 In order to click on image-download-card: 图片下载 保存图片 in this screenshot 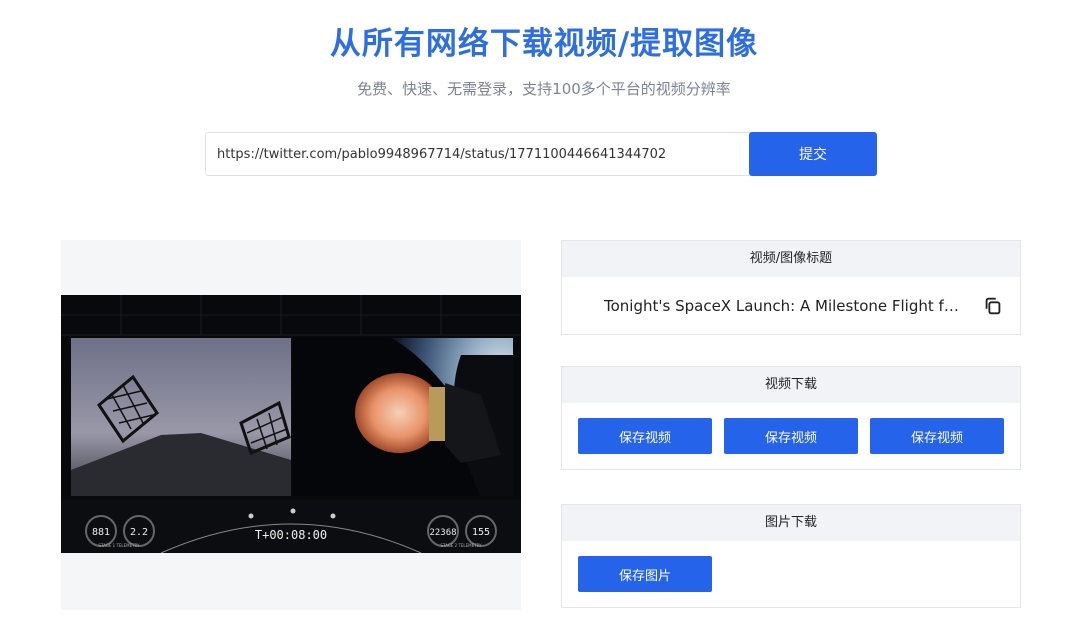, I will do `click(791, 556)`.